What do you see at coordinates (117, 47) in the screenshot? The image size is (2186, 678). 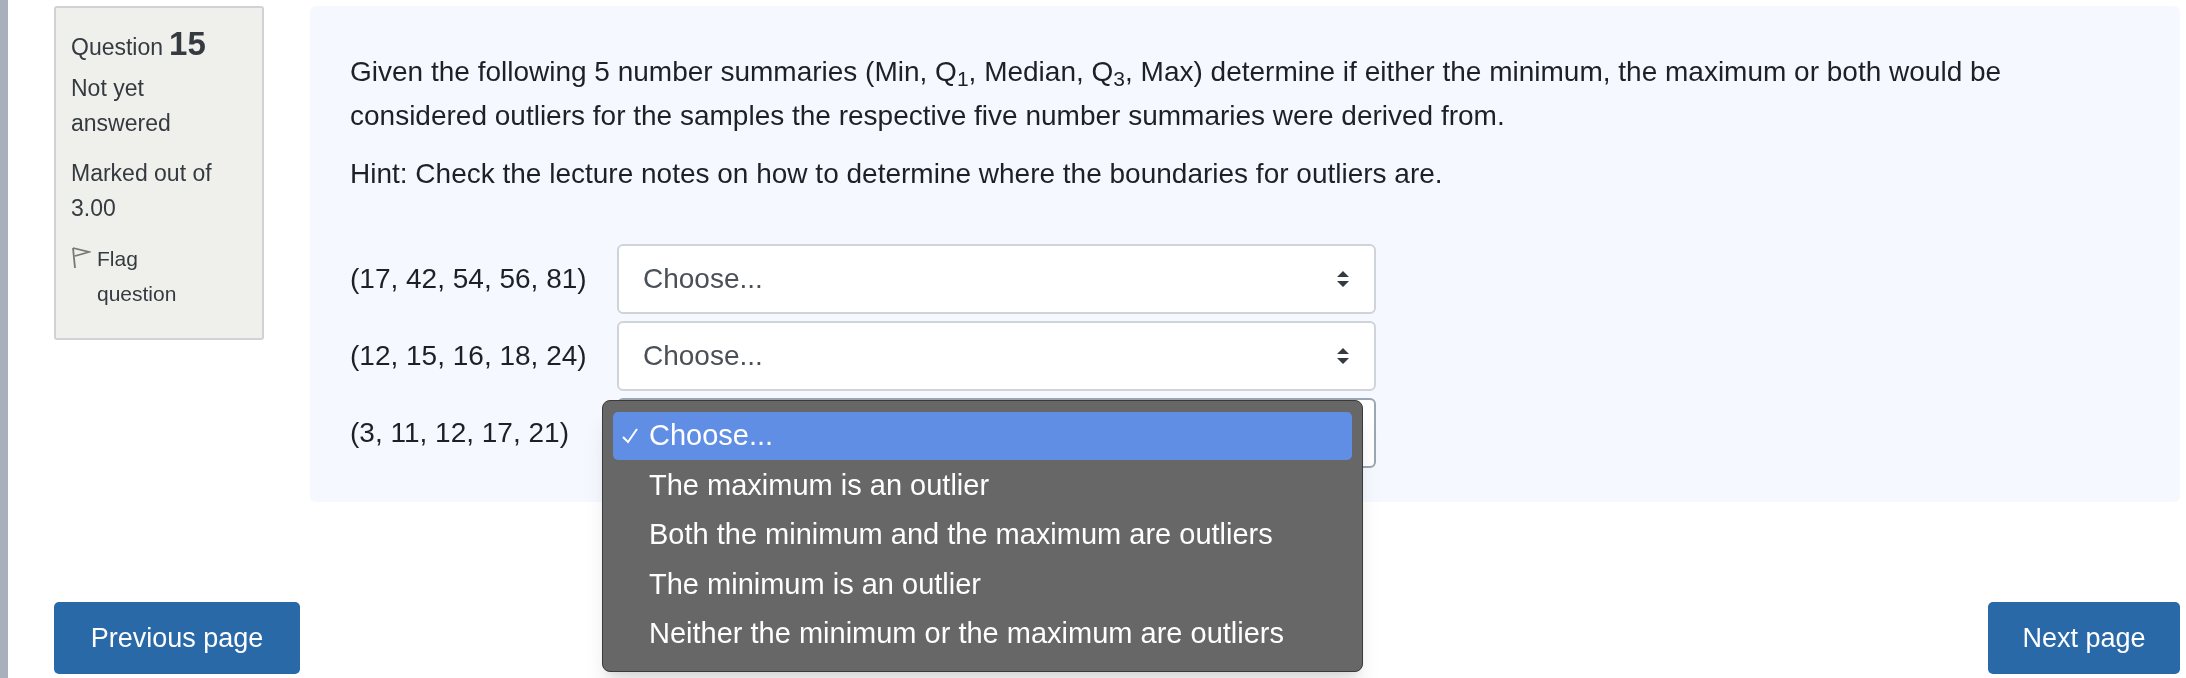 I see `question-label: Question` at bounding box center [117, 47].